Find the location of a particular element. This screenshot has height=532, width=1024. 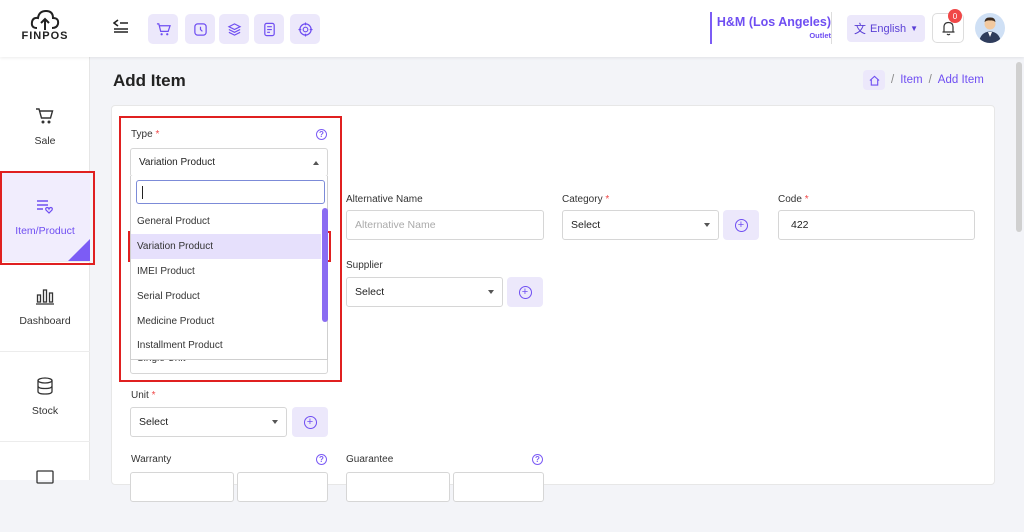

quick-layers-button is located at coordinates (234, 29).